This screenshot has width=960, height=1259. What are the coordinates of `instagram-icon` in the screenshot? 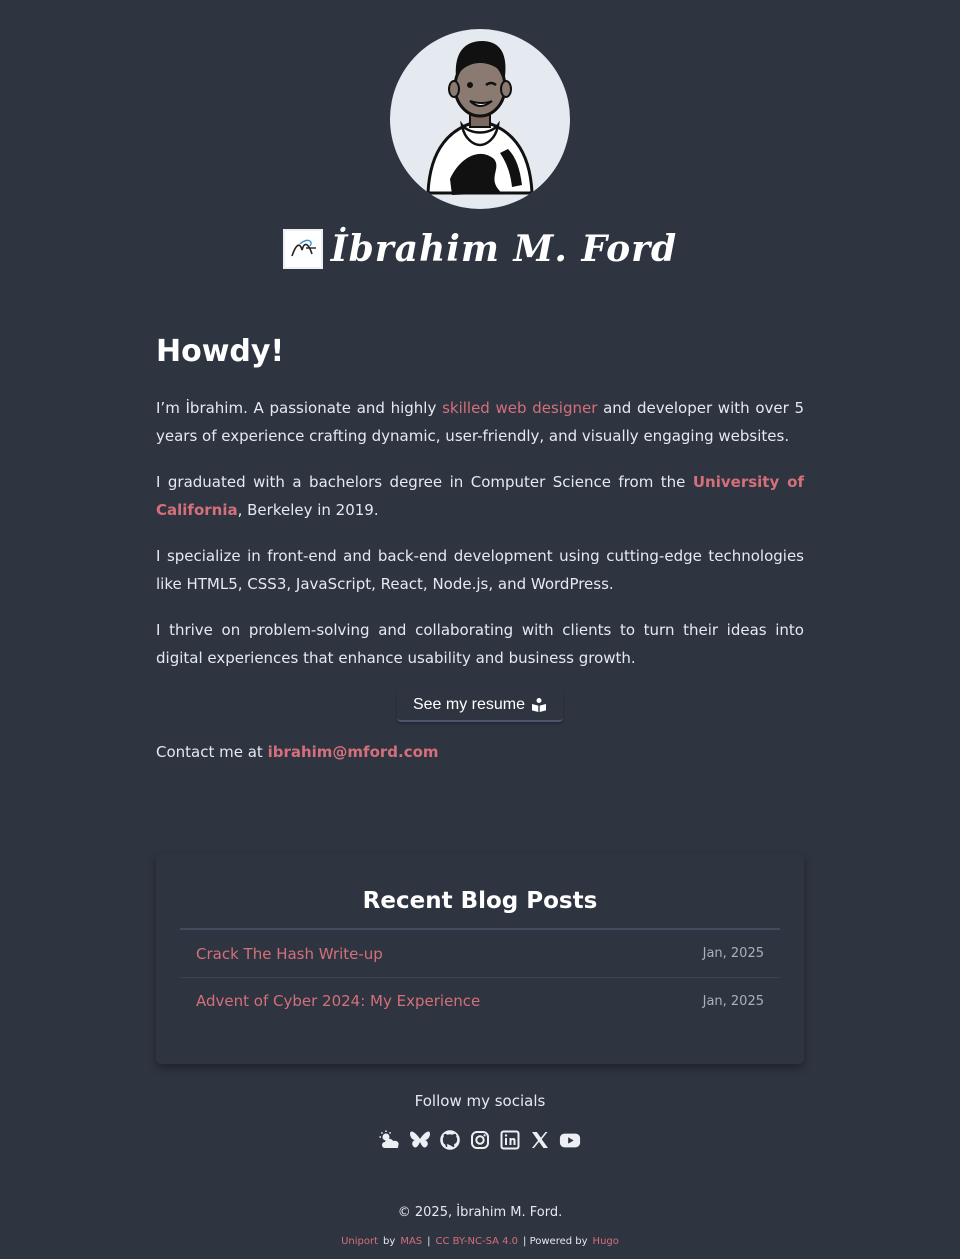 It's located at (480, 1140).